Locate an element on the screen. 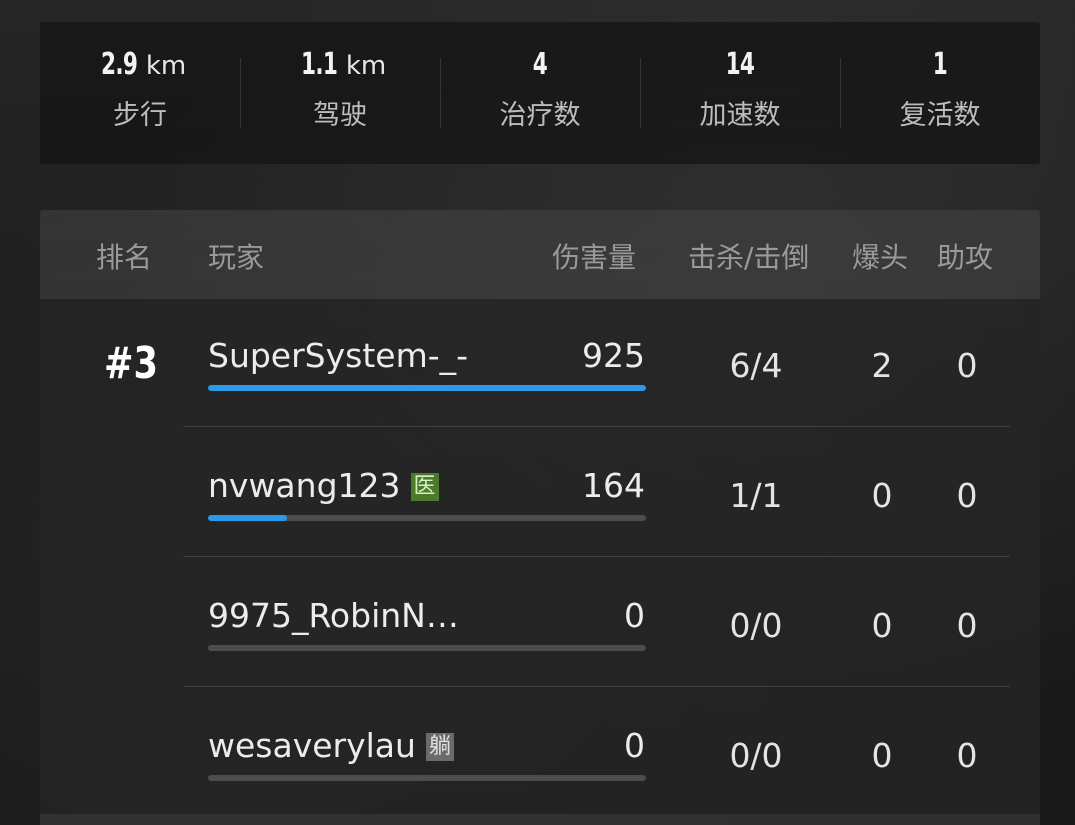  stat-walk-value: 2.9 is located at coordinates (119, 64).